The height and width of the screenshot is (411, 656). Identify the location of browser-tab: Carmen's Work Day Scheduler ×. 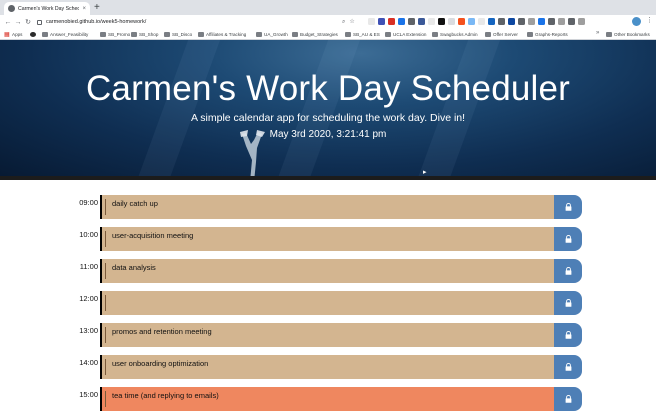
(47, 8).